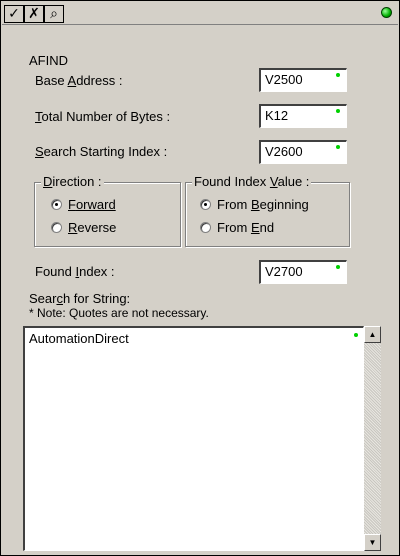  Describe the element at coordinates (79, 80) in the screenshot. I see `base-address-label: Base Address :` at that location.